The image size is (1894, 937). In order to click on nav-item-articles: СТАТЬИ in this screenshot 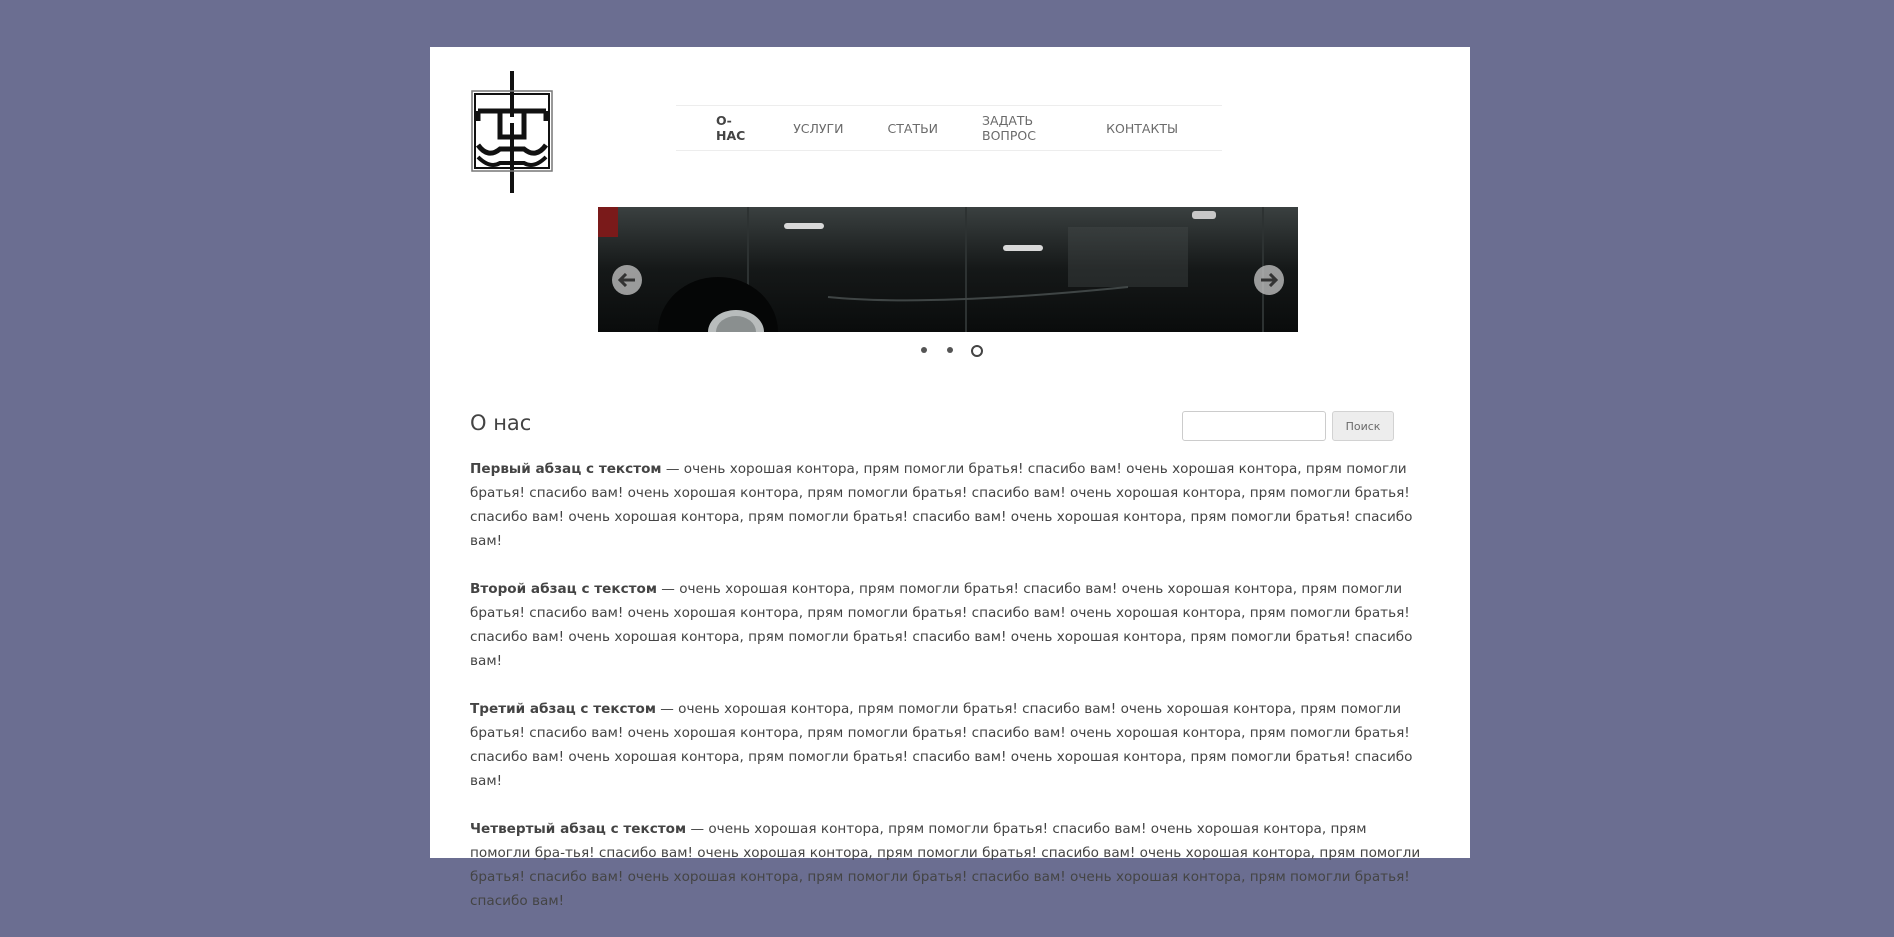, I will do `click(913, 128)`.